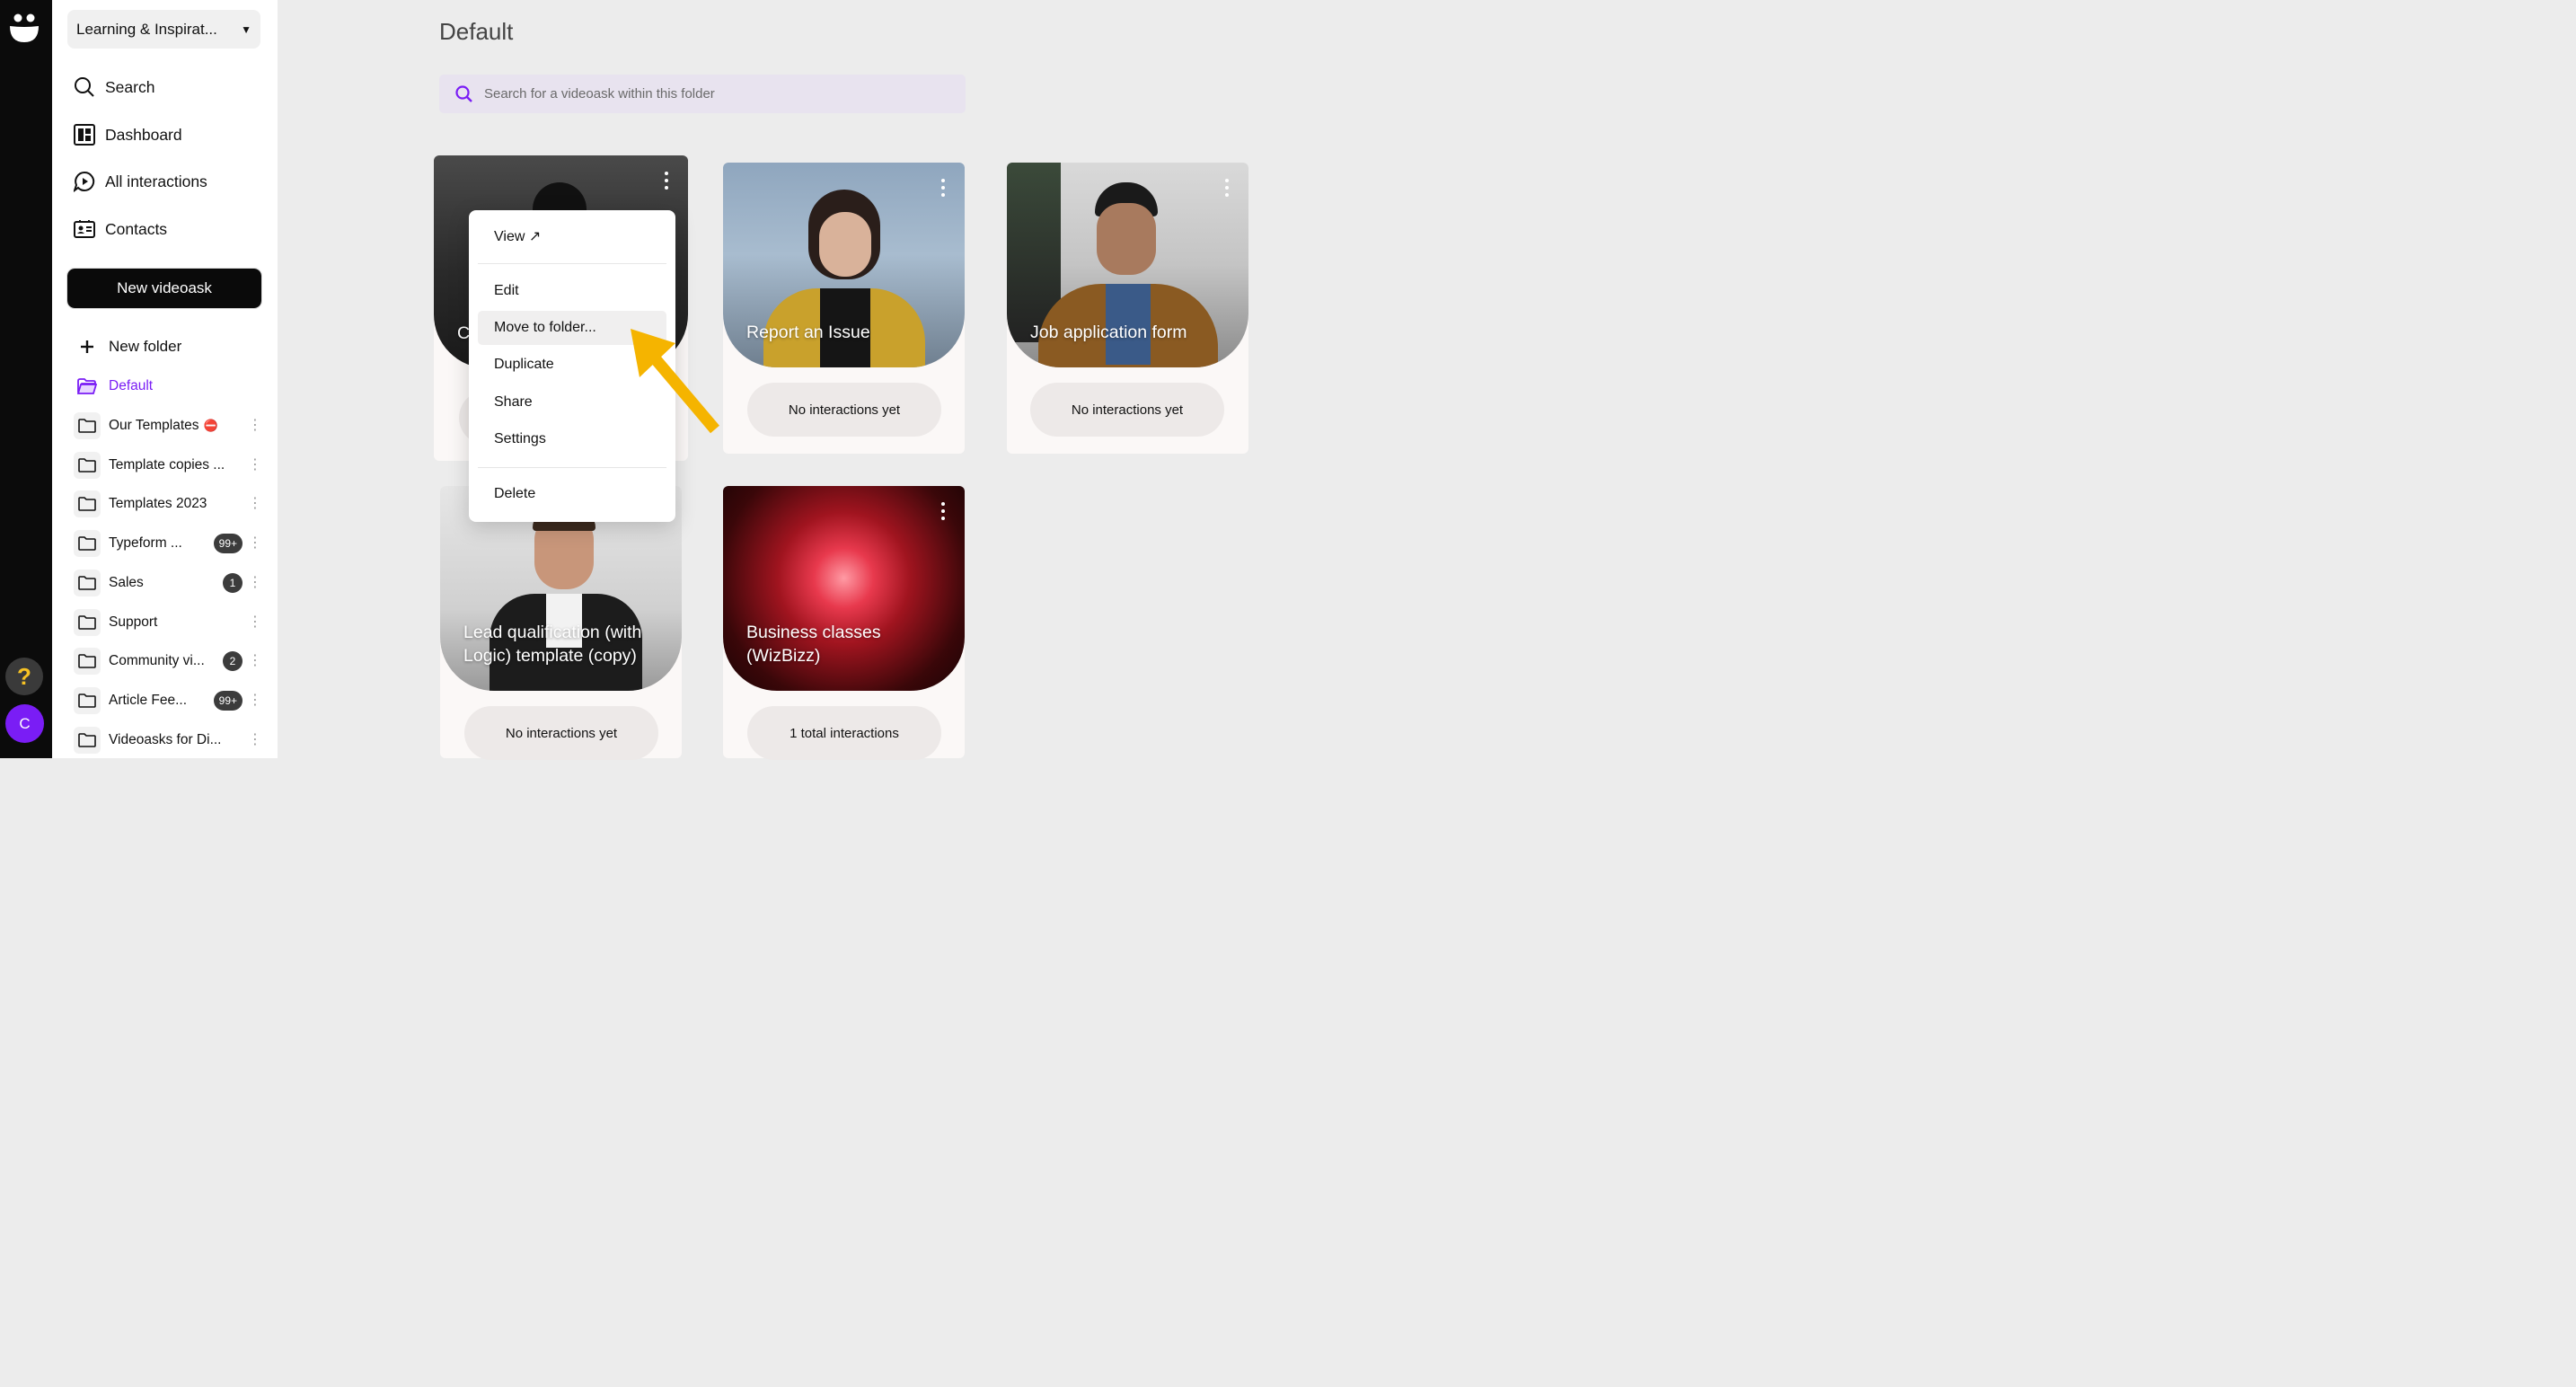  I want to click on page-title: Default, so click(476, 31).